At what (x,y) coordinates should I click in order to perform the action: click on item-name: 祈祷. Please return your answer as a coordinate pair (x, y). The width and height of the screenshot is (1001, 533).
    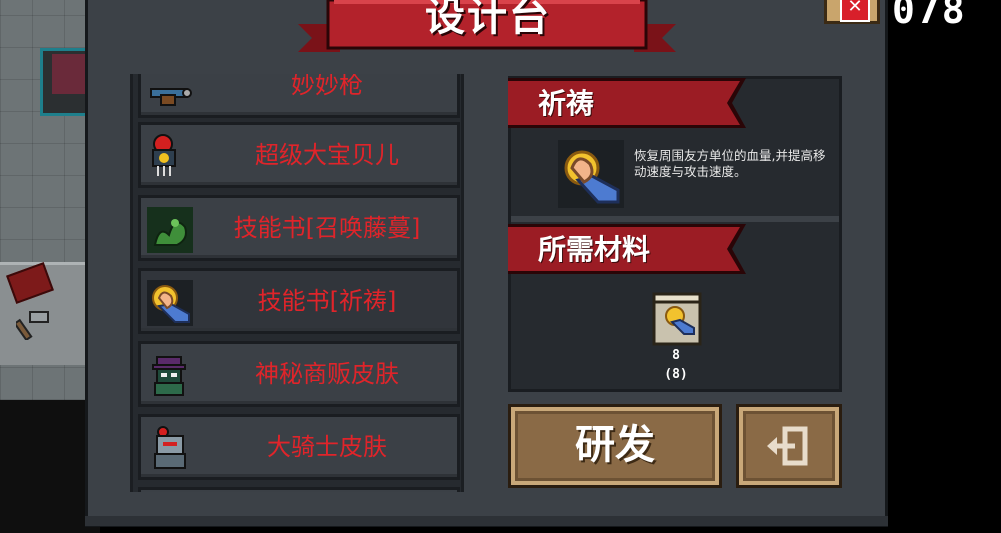
    Looking at the image, I should click on (566, 103).